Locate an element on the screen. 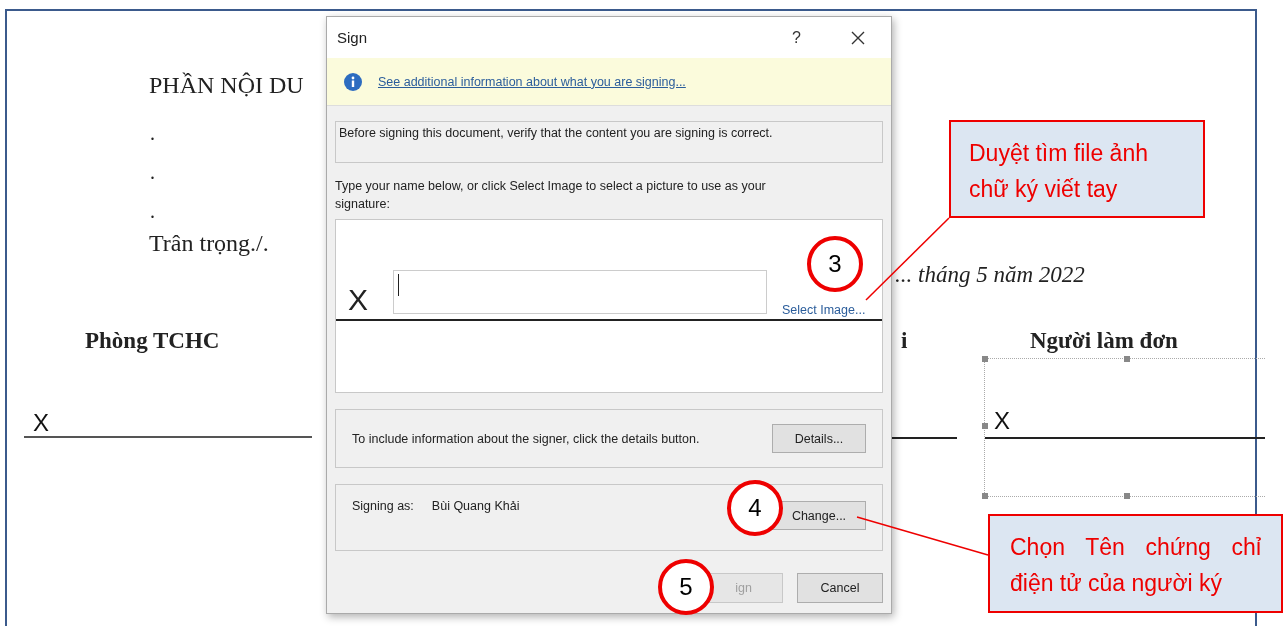 This screenshot has width=1283, height=626. dialog-title: Sign is located at coordinates (353, 37).